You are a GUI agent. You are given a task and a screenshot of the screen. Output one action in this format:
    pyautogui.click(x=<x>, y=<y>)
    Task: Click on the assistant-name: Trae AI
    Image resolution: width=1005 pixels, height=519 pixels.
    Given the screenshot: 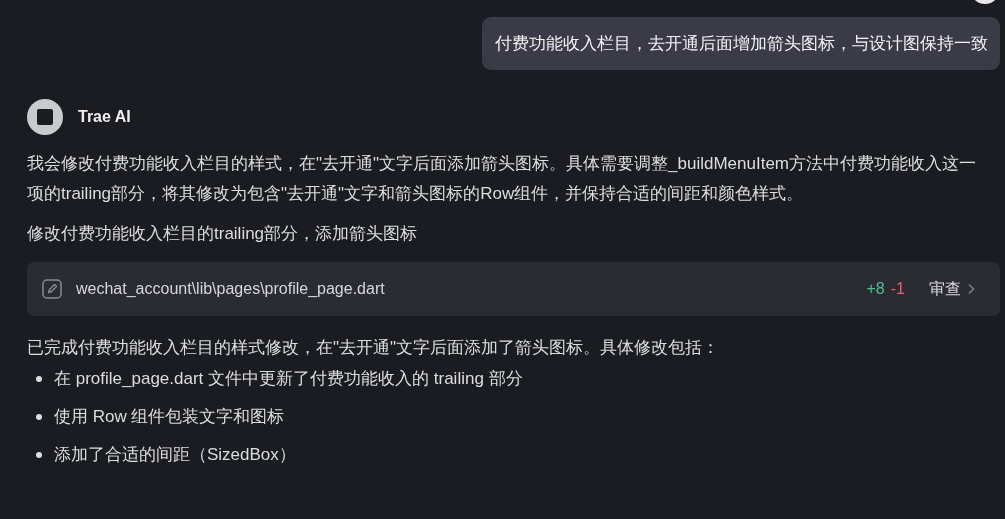 What is the action you would take?
    pyautogui.click(x=104, y=116)
    